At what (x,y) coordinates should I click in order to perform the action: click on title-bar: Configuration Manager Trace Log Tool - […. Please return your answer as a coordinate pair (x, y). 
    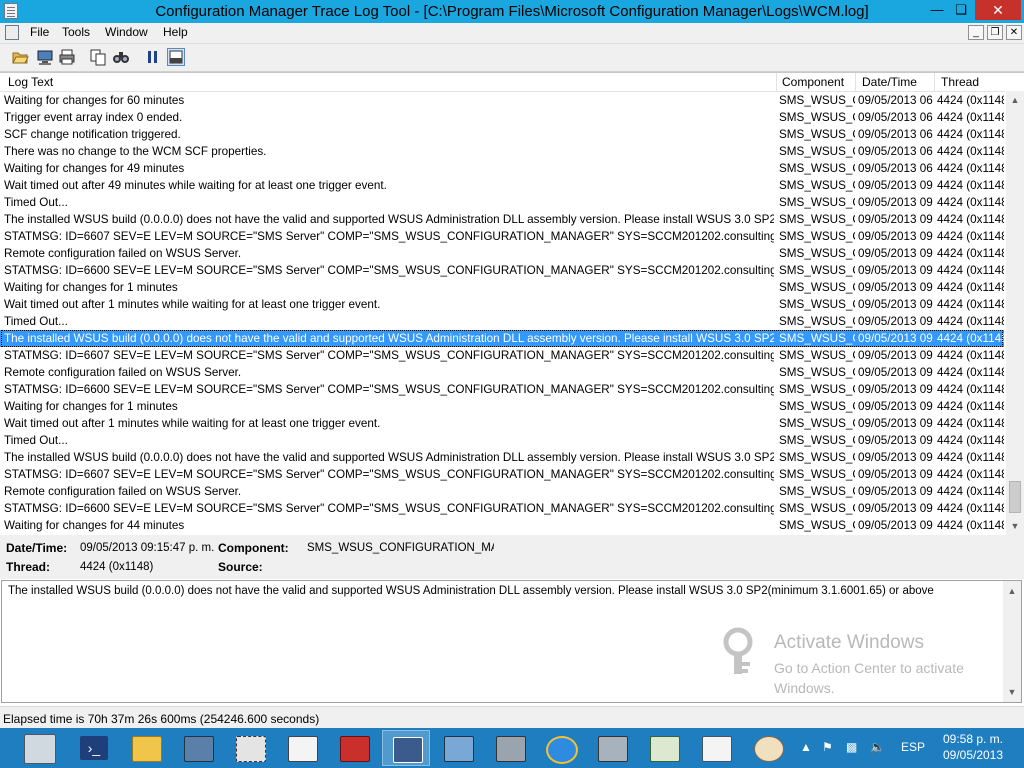
    Looking at the image, I should click on (512, 11).